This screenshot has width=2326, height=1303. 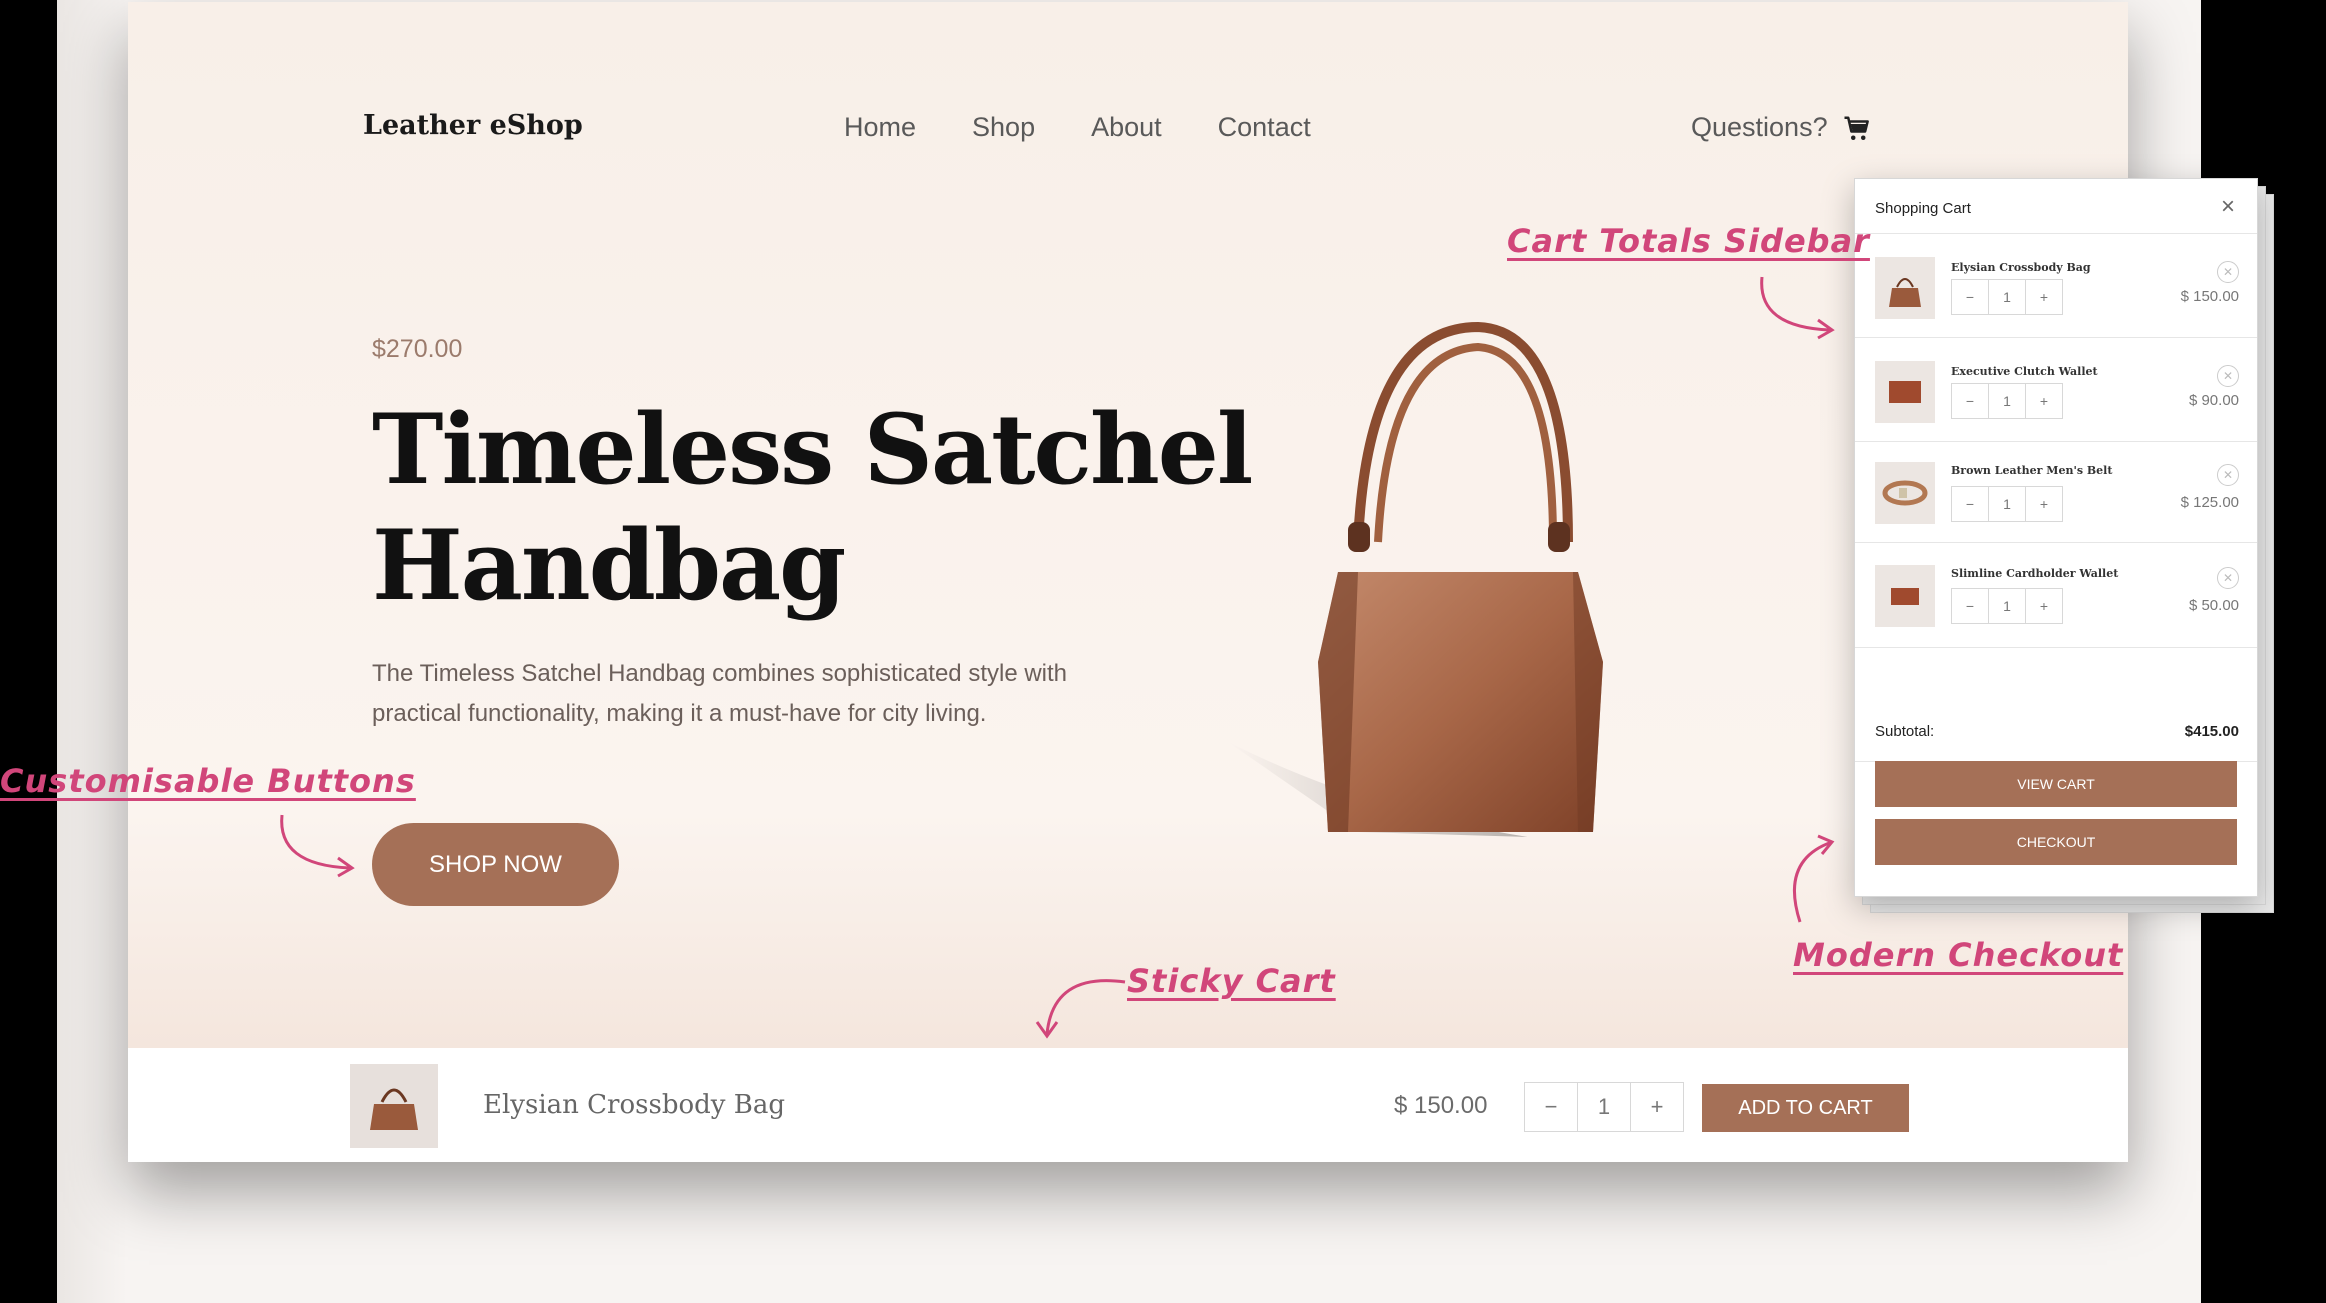 What do you see at coordinates (394, 1106) in the screenshot?
I see `sticky-product-thumbnail` at bounding box center [394, 1106].